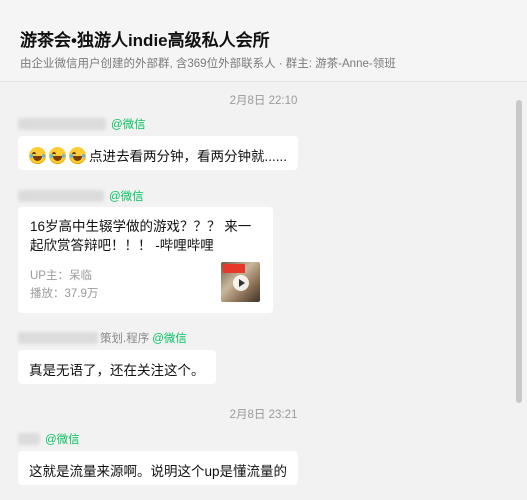 The width and height of the screenshot is (527, 500). I want to click on card-uploader: UP主：呆临, so click(61, 276).